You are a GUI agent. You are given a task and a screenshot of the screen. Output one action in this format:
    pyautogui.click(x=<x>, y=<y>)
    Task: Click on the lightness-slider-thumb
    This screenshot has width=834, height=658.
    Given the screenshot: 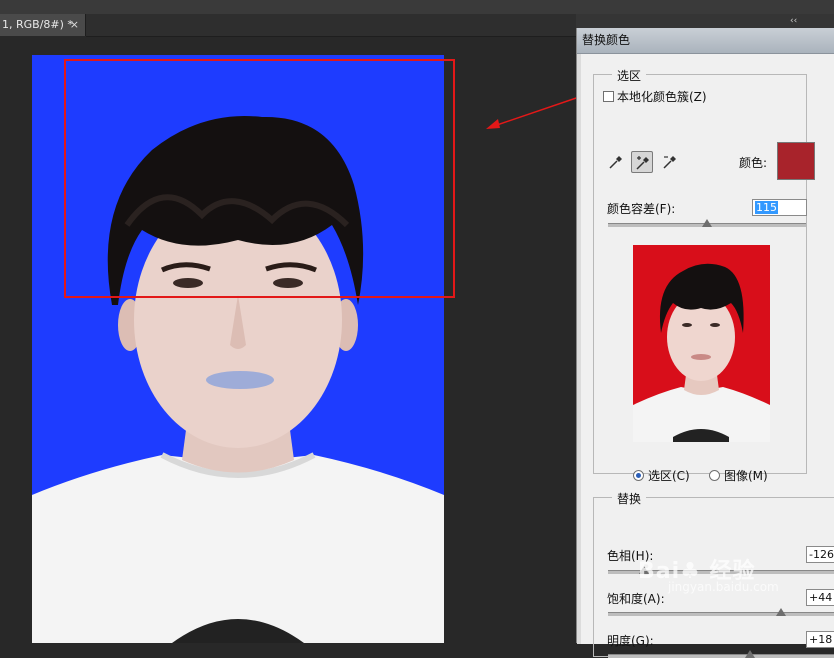 What is the action you would take?
    pyautogui.click(x=749, y=654)
    